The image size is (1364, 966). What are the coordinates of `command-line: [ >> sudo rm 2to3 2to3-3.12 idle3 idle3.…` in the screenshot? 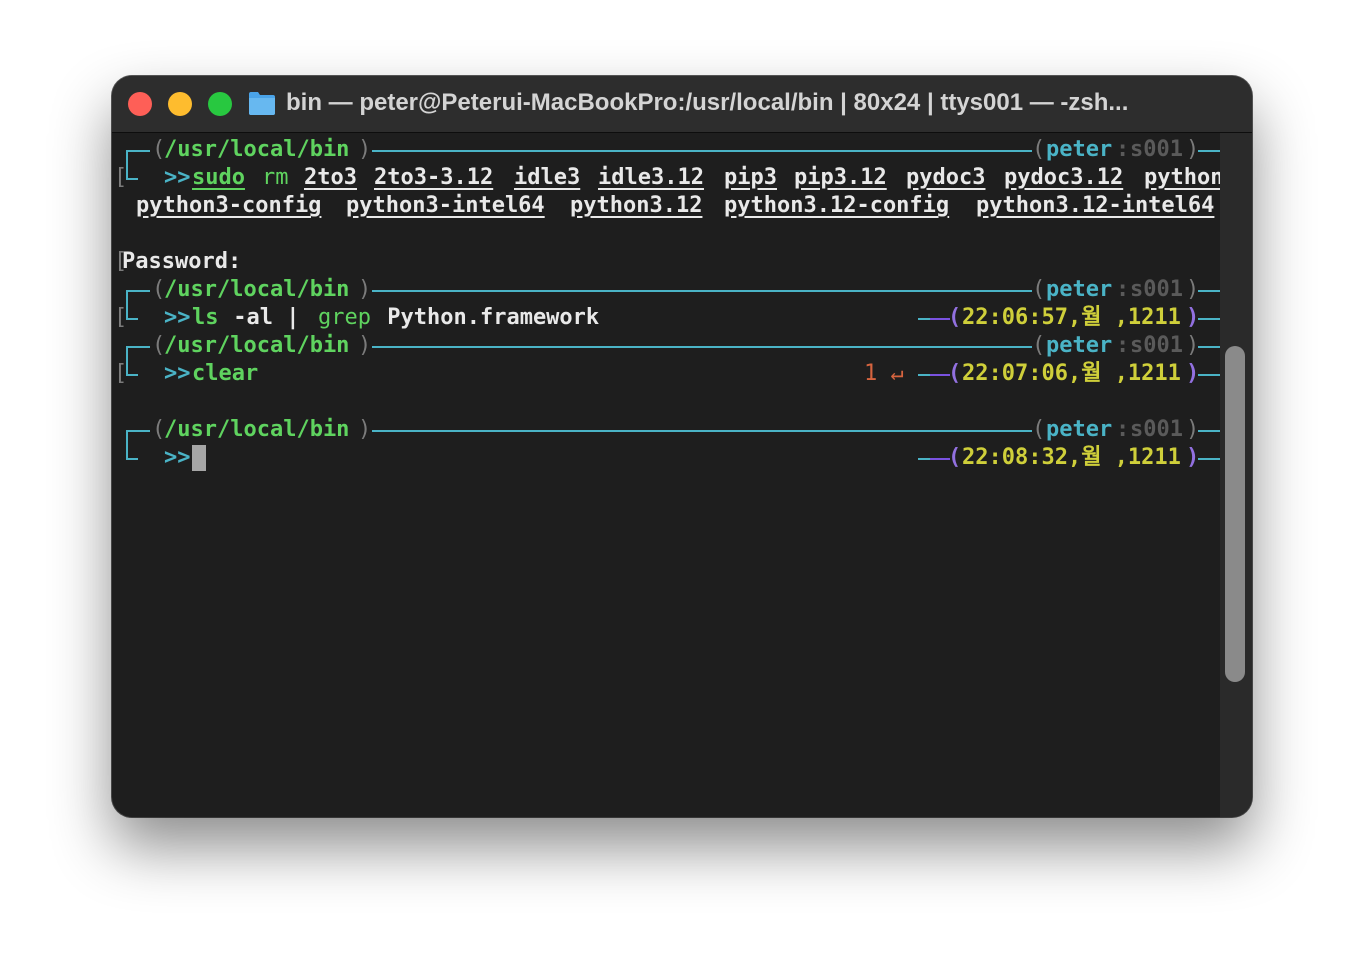 It's located at (683, 177).